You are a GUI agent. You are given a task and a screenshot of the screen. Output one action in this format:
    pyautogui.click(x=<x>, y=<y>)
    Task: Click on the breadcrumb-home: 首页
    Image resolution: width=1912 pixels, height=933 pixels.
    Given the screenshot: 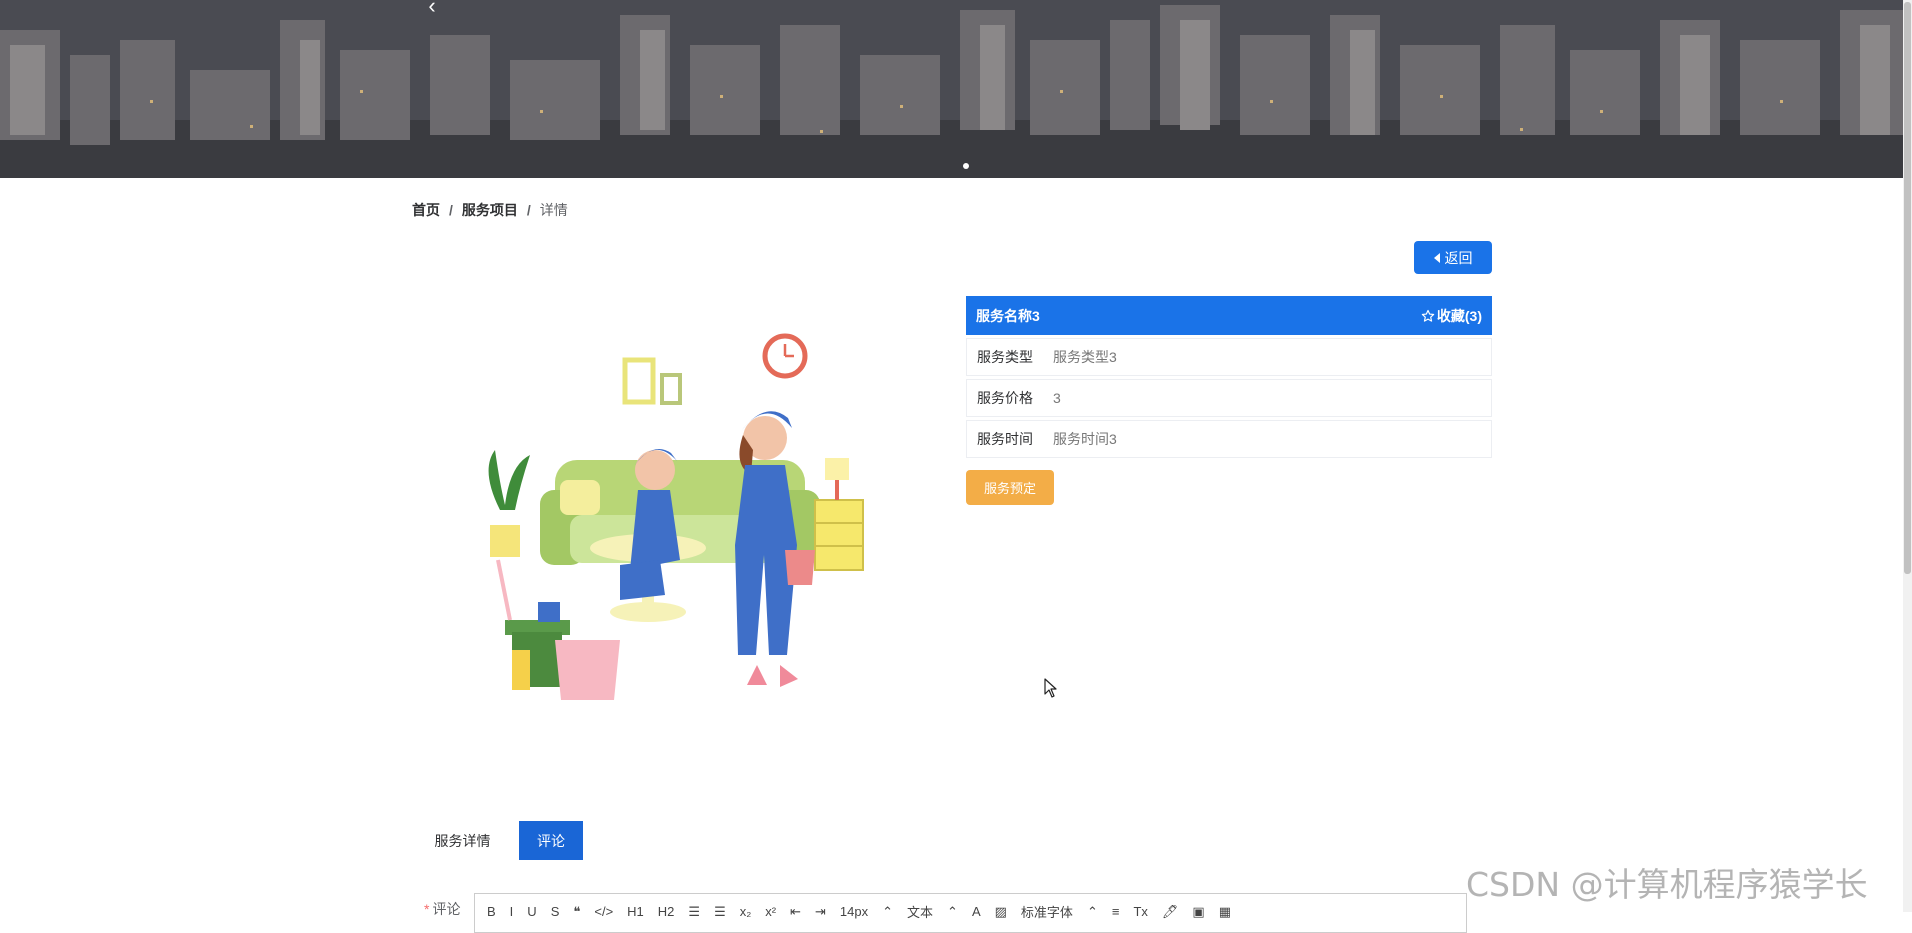 What is the action you would take?
    pyautogui.click(x=426, y=210)
    